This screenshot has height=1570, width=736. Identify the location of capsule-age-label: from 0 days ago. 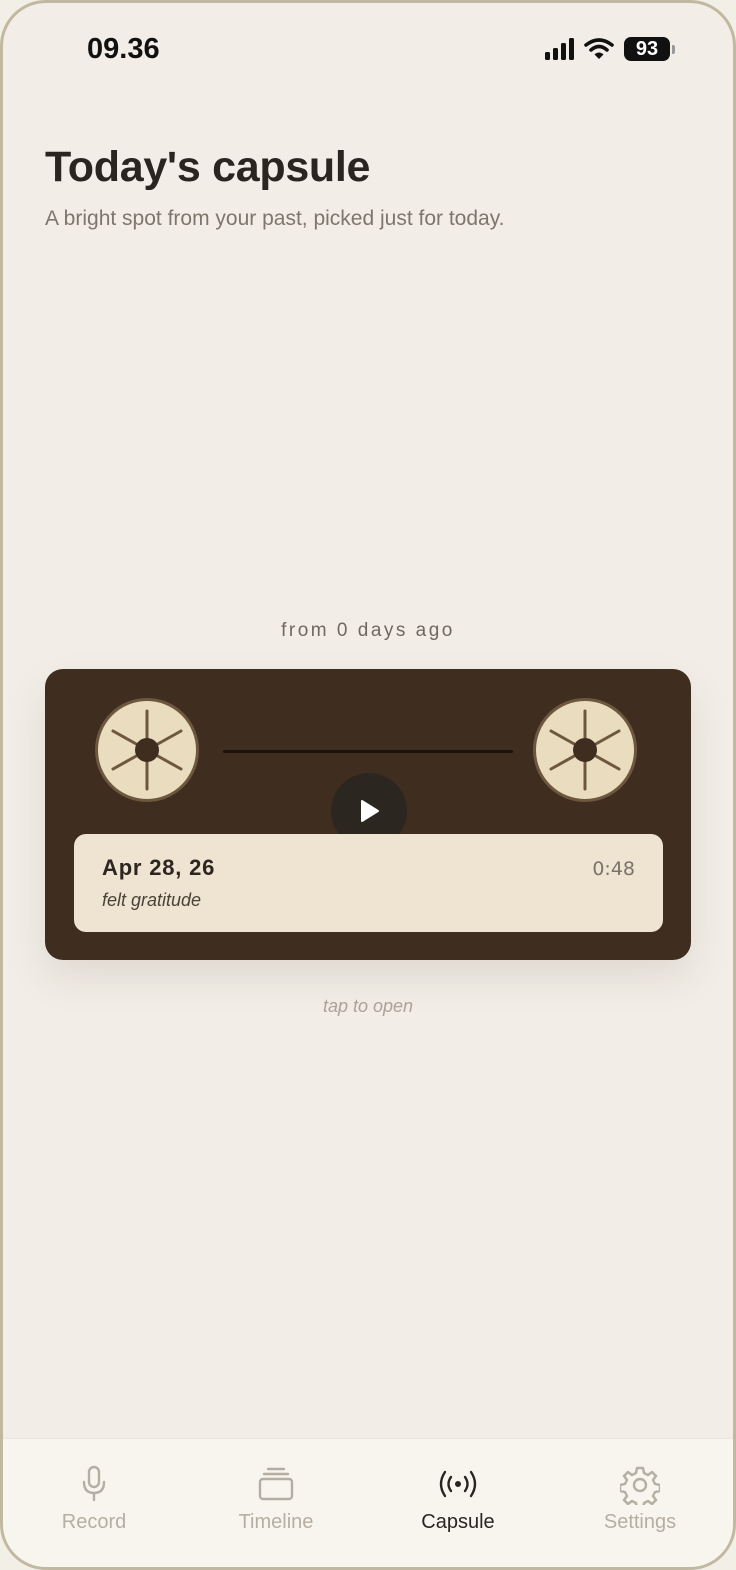
(368, 630).